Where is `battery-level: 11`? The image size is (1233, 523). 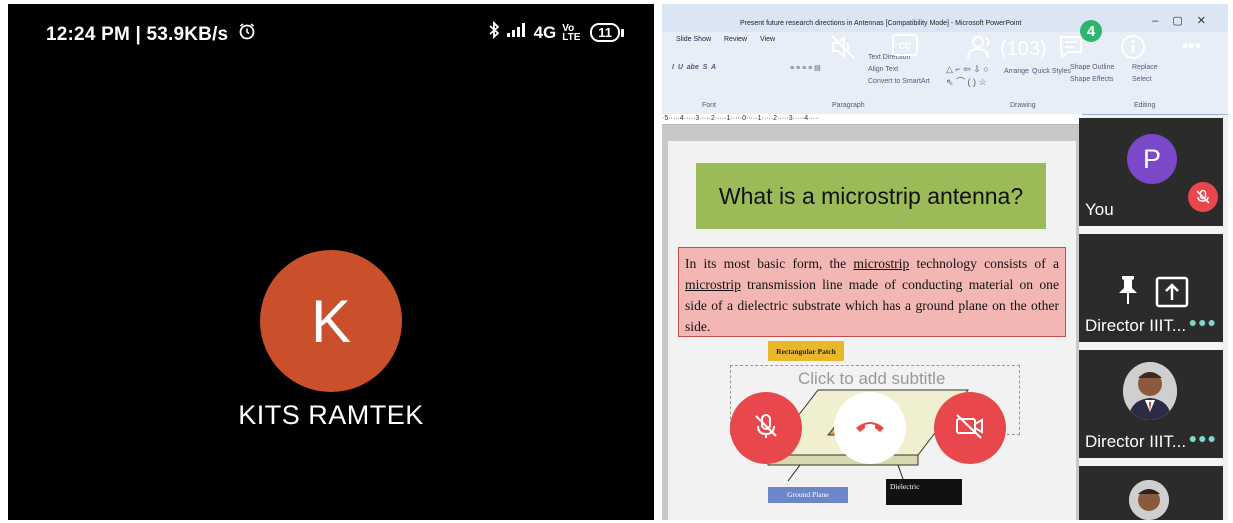
battery-level: 11 is located at coordinates (605, 32).